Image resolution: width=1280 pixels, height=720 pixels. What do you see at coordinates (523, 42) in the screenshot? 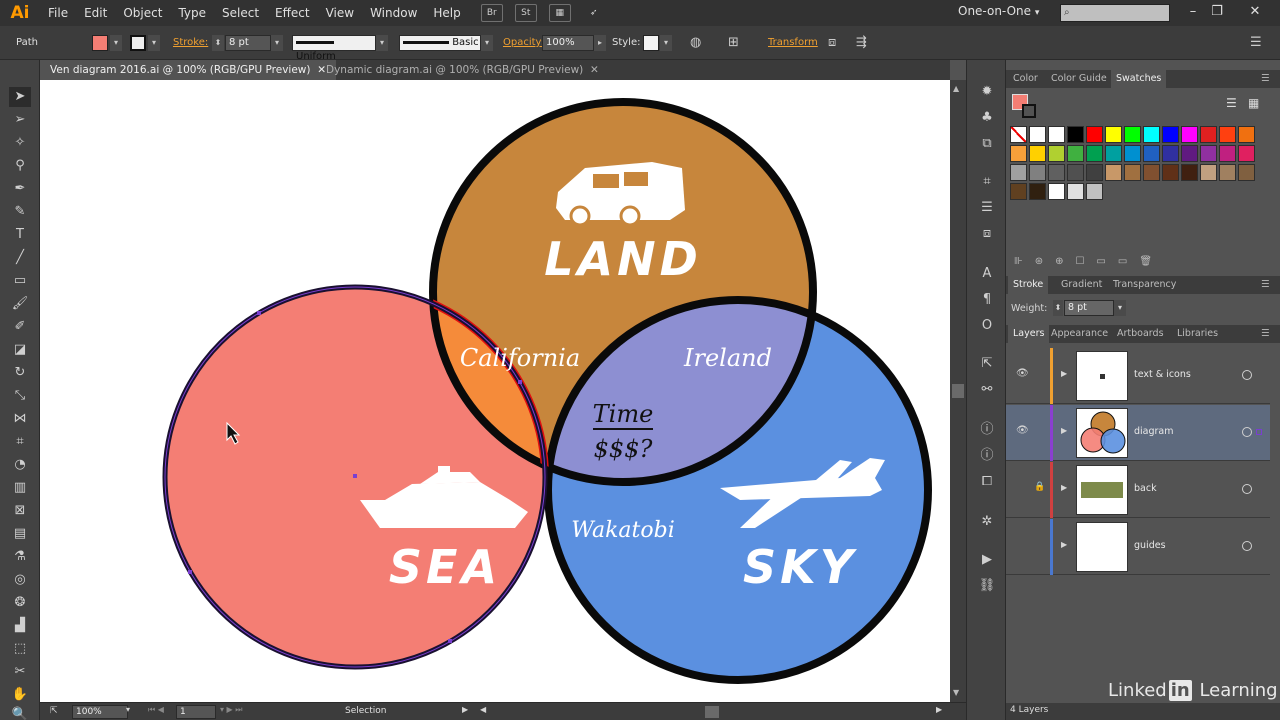
I see `opacity-label: Opacity:` at bounding box center [523, 42].